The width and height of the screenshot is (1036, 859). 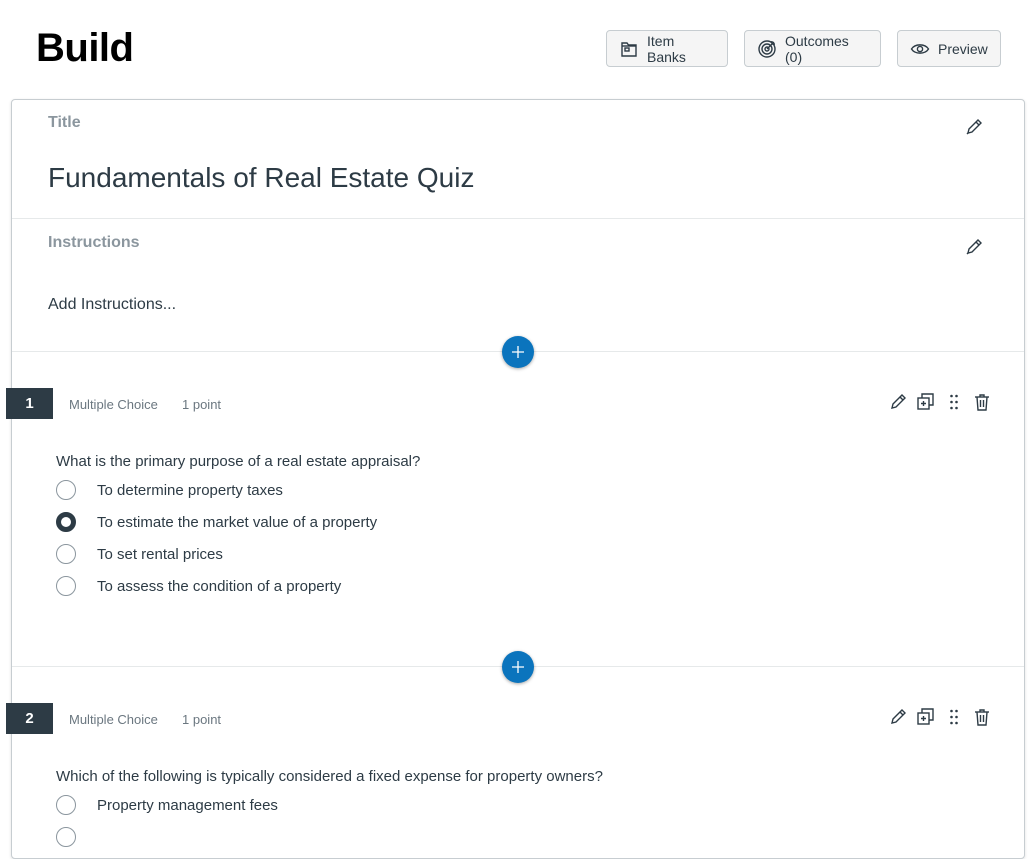 I want to click on answer-option: Property management fees, so click(x=167, y=805).